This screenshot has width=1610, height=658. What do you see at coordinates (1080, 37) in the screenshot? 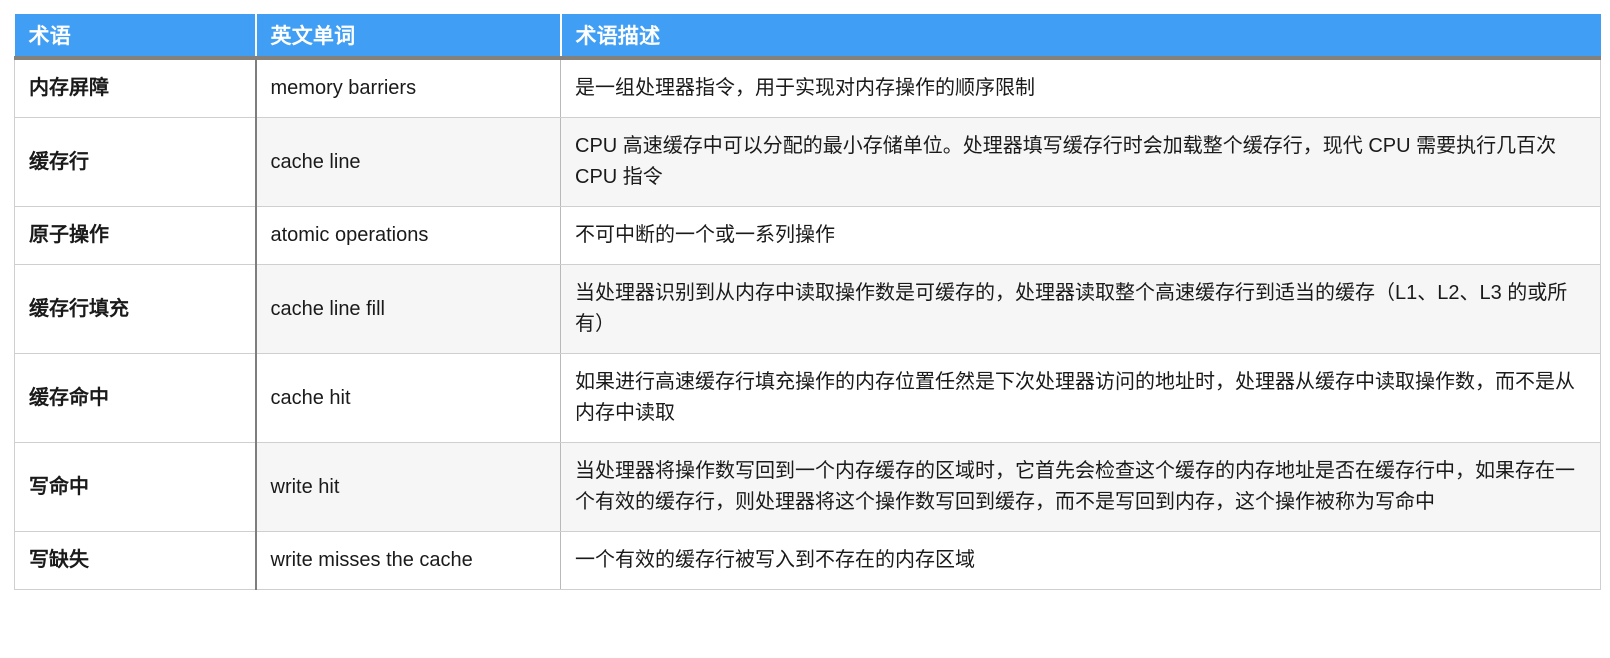
I see `column-header-description: 术语描述` at bounding box center [1080, 37].